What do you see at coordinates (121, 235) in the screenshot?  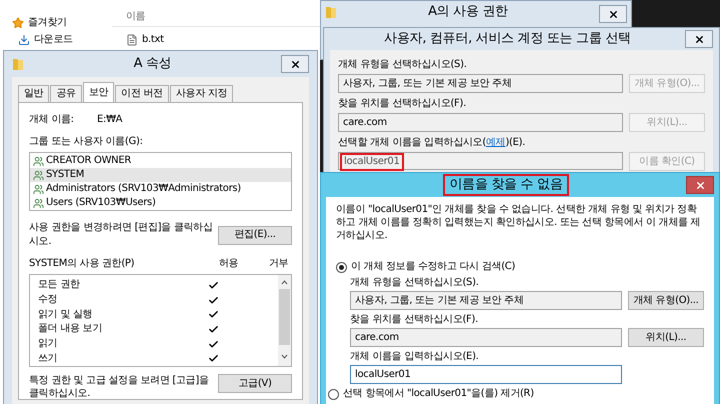 I see `edit-hint: 사용 권한을 변경하려면 [편집]을 클릭하십시오.` at bounding box center [121, 235].